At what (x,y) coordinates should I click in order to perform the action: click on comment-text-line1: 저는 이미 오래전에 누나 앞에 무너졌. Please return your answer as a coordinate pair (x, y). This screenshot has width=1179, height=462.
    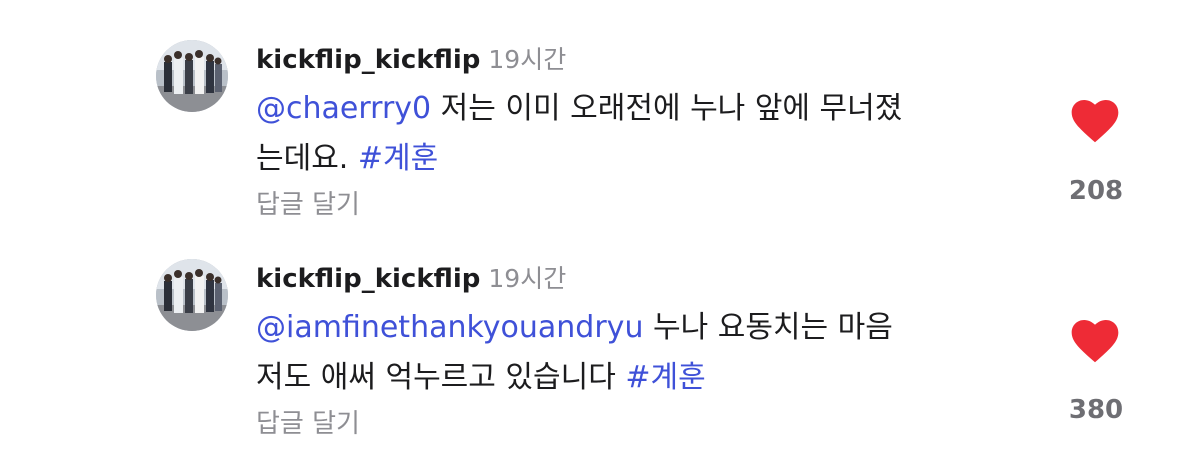
    Looking at the image, I should click on (667, 108).